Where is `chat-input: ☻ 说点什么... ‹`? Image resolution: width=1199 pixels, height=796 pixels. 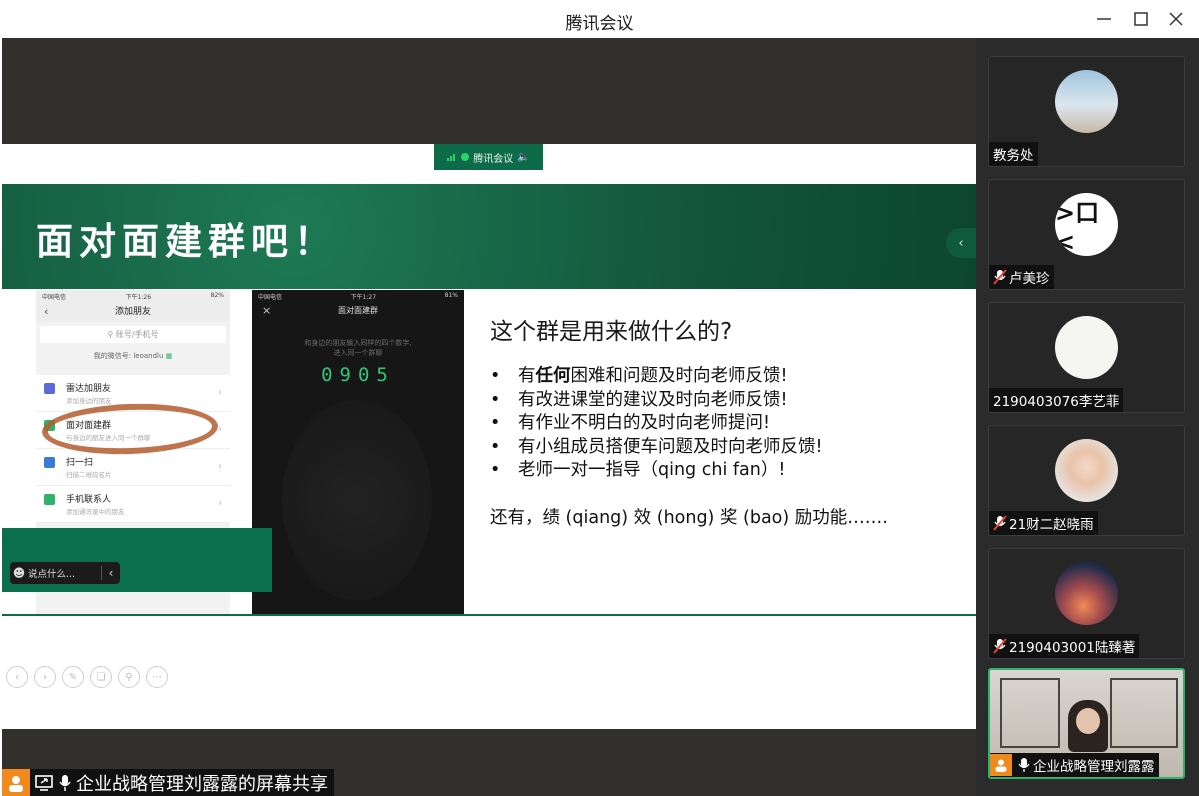
chat-input: ☻ 说点什么... ‹ is located at coordinates (65, 573).